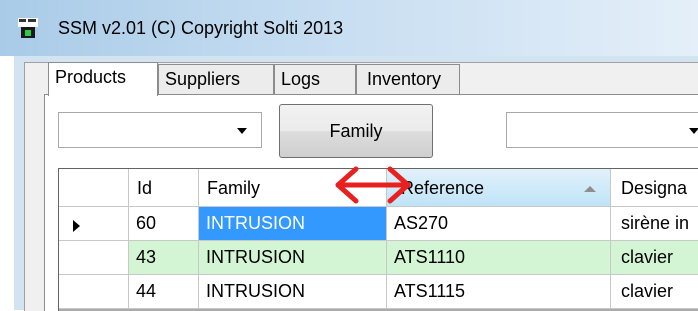 This screenshot has width=698, height=311. I want to click on sort-ascending-icon, so click(590, 189).